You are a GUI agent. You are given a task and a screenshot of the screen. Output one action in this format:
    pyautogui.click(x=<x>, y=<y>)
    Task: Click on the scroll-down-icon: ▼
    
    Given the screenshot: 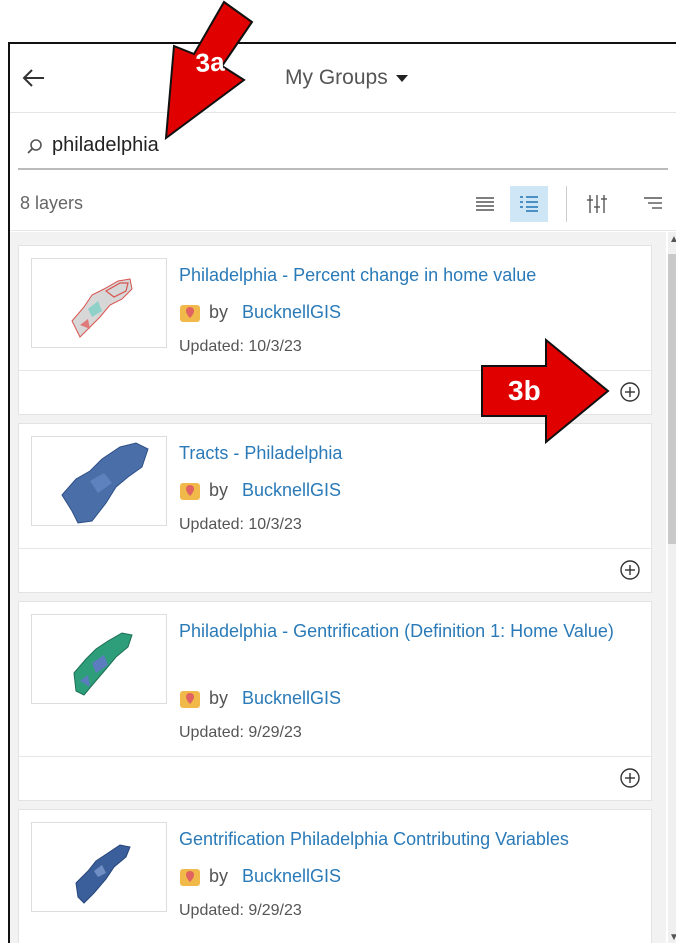 What is the action you would take?
    pyautogui.click(x=672, y=937)
    